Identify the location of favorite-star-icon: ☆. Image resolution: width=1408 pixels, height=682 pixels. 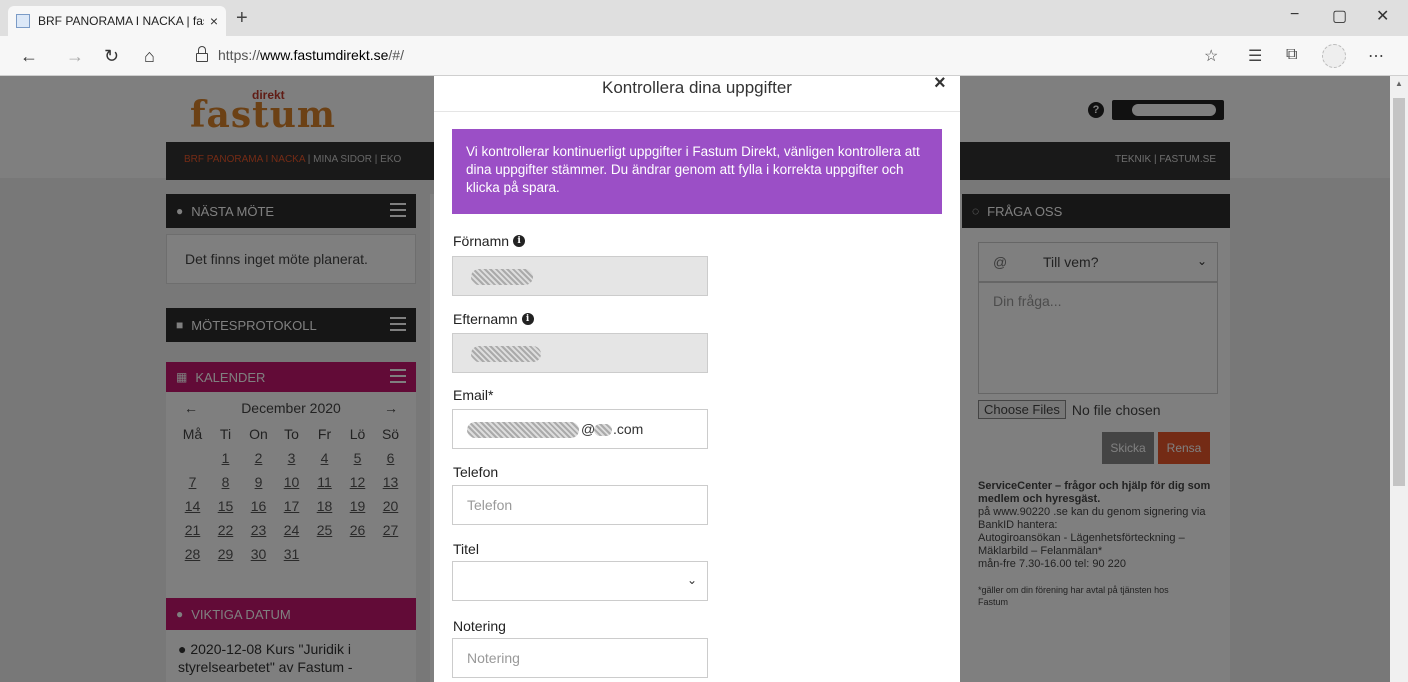
(1211, 56).